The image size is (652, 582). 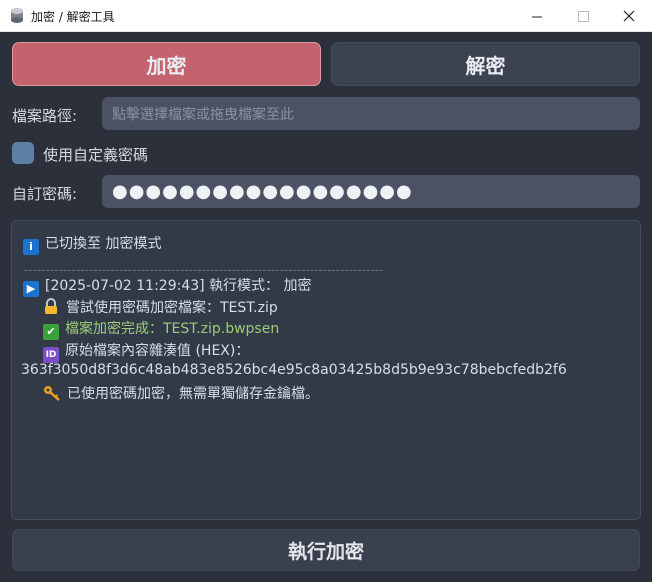 What do you see at coordinates (51, 306) in the screenshot?
I see `lock-icon` at bounding box center [51, 306].